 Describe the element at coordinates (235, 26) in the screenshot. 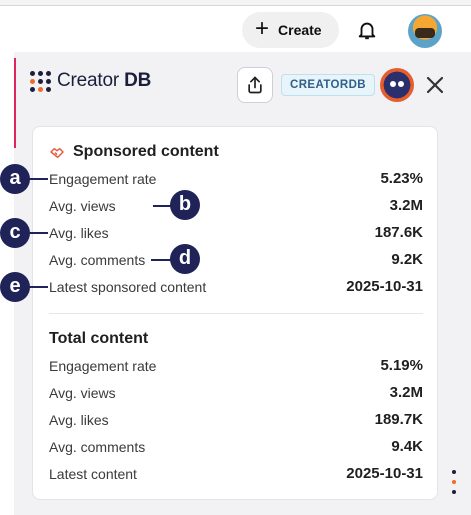

I see `top-bar: + Create` at that location.